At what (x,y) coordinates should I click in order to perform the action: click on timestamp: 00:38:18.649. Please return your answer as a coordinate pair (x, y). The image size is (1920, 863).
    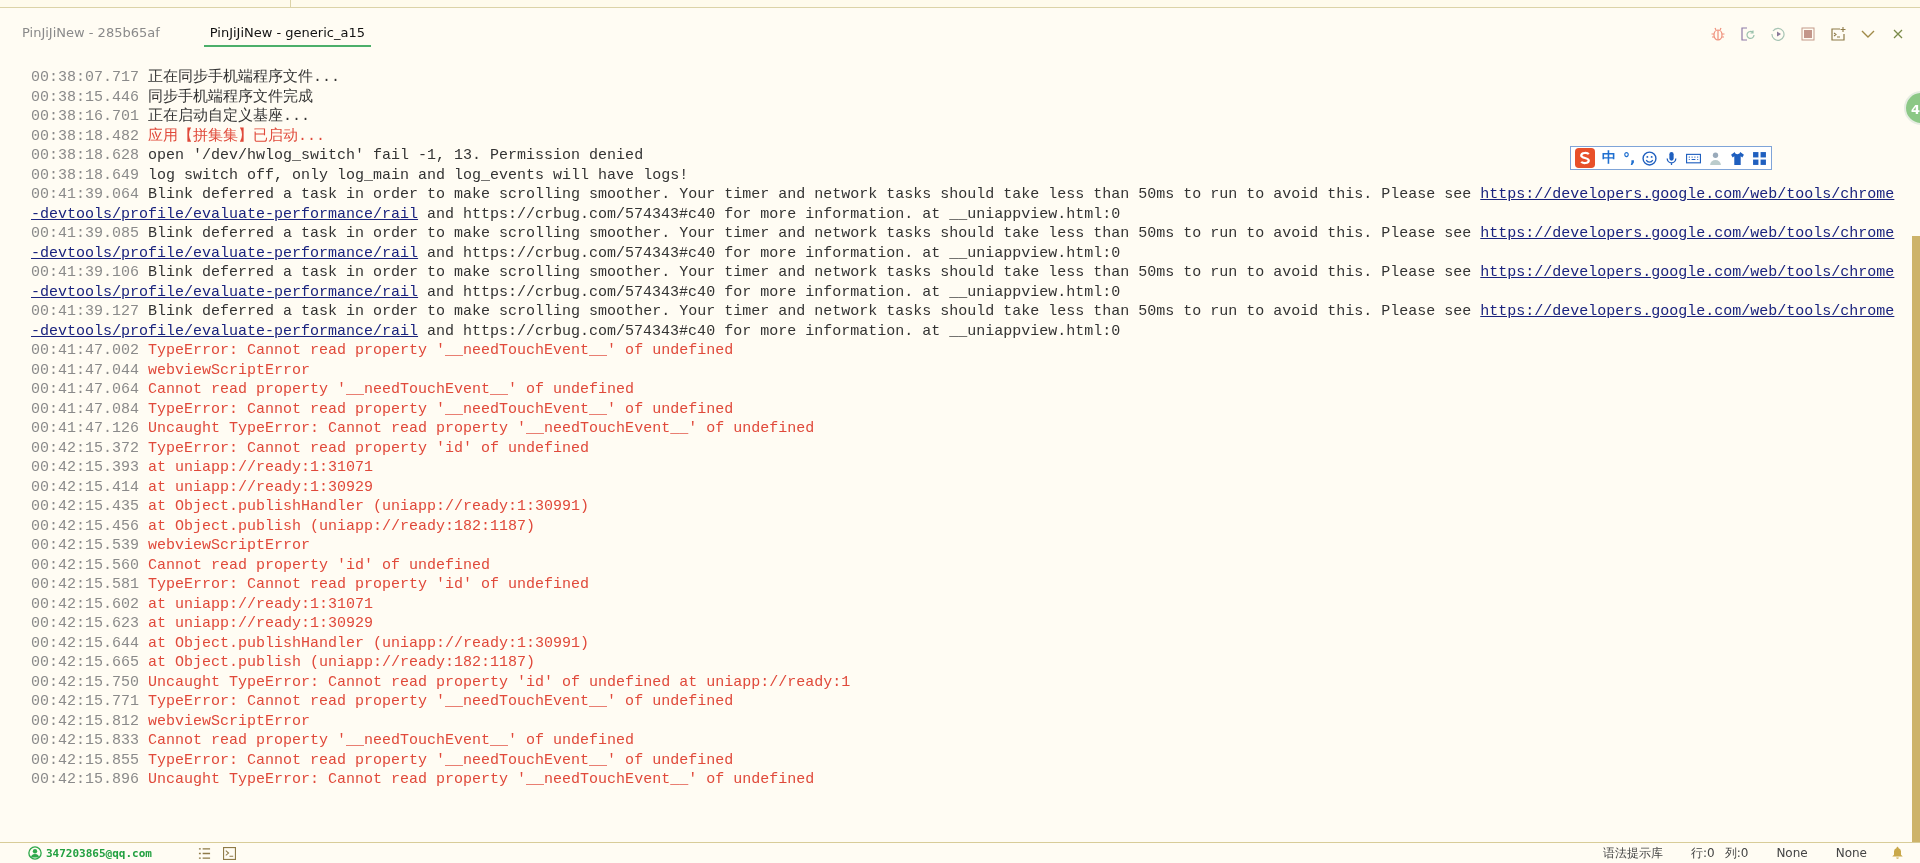
    Looking at the image, I should click on (85, 175).